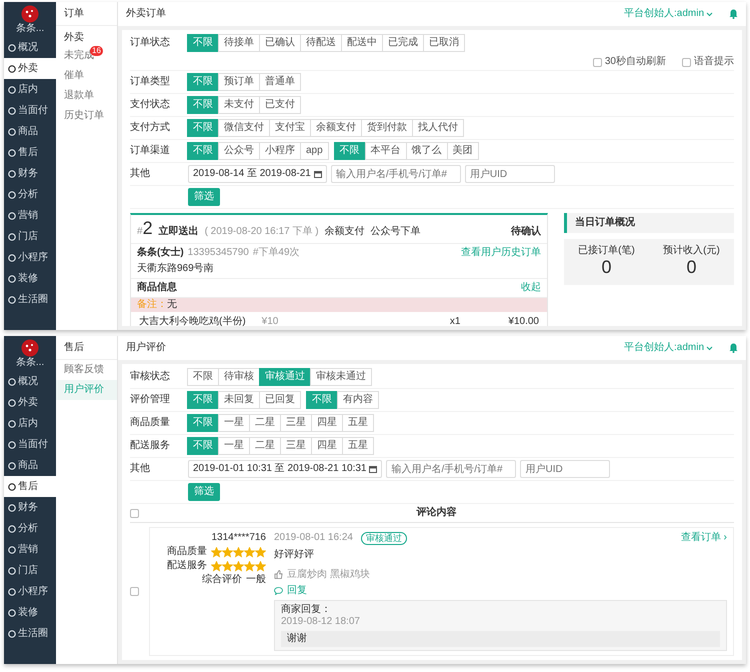  What do you see at coordinates (314, 151) in the screenshot?
I see `filter-option: app` at bounding box center [314, 151].